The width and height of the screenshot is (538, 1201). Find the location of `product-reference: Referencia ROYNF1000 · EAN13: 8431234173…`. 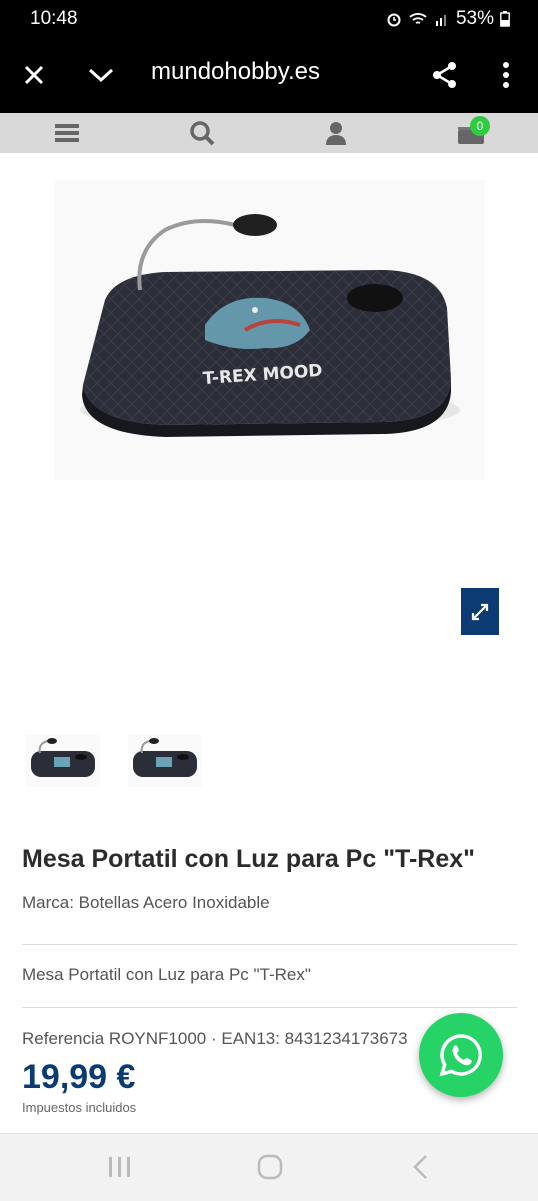

product-reference: Referencia ROYNF1000 · EAN13: 8431234173… is located at coordinates (215, 1038).